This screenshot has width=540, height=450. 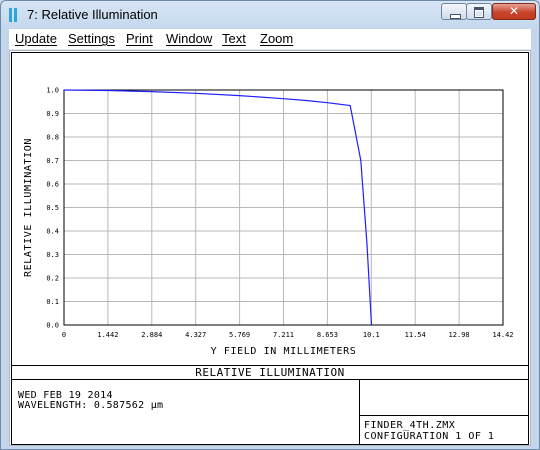 I want to click on minimize-button, so click(x=454, y=11).